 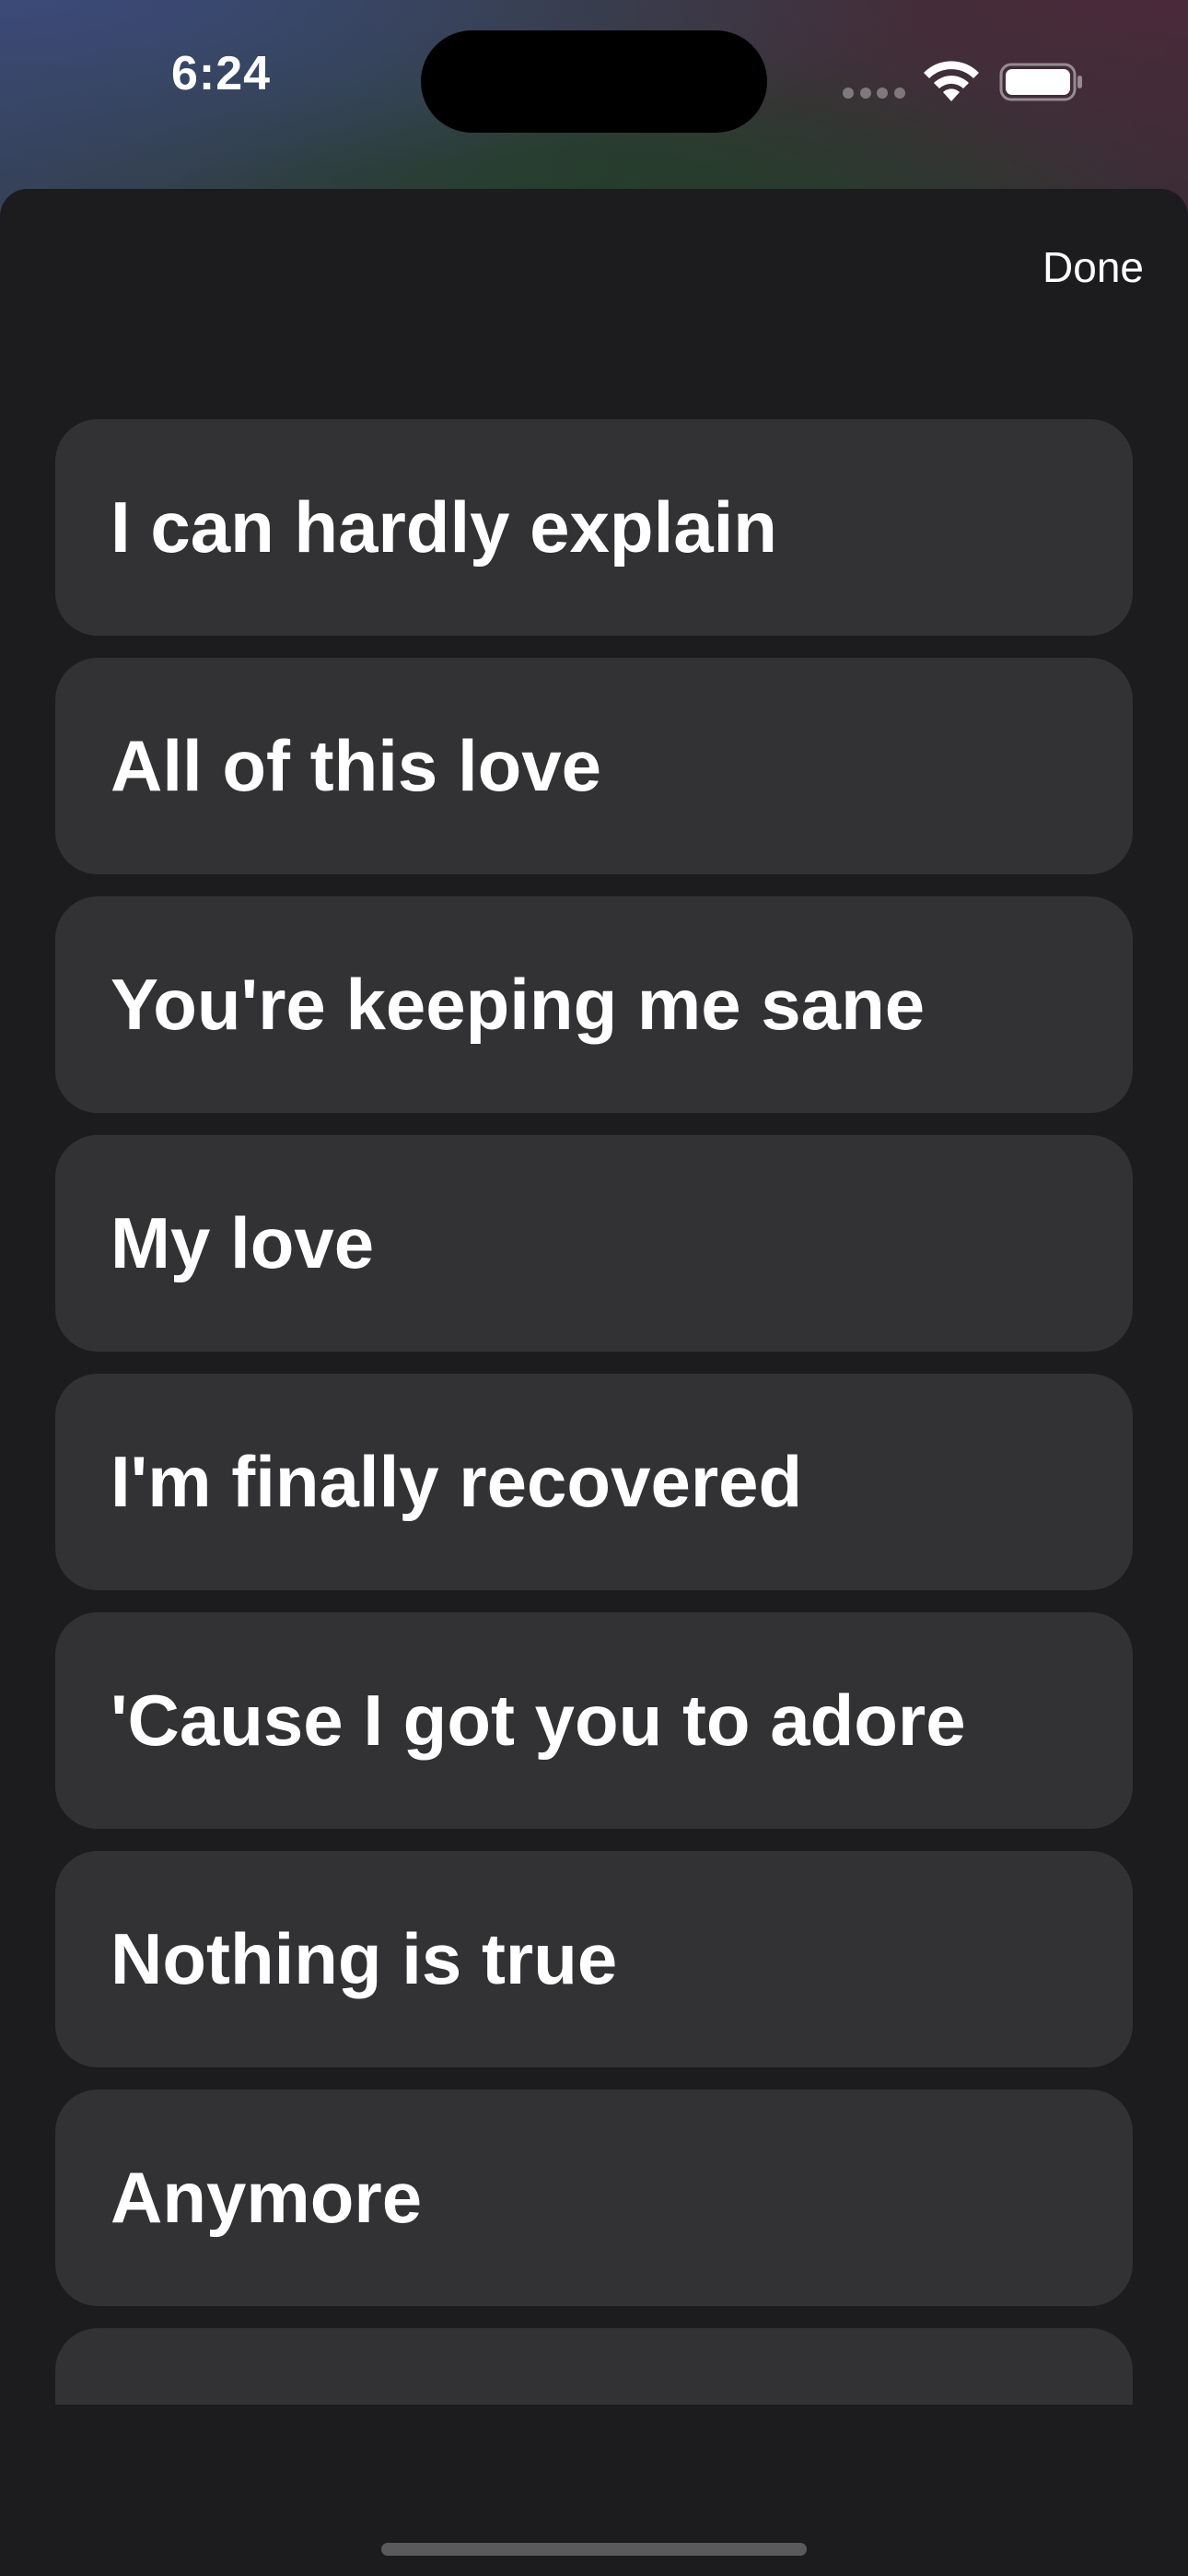 I want to click on lyric-line, so click(x=594, y=2366).